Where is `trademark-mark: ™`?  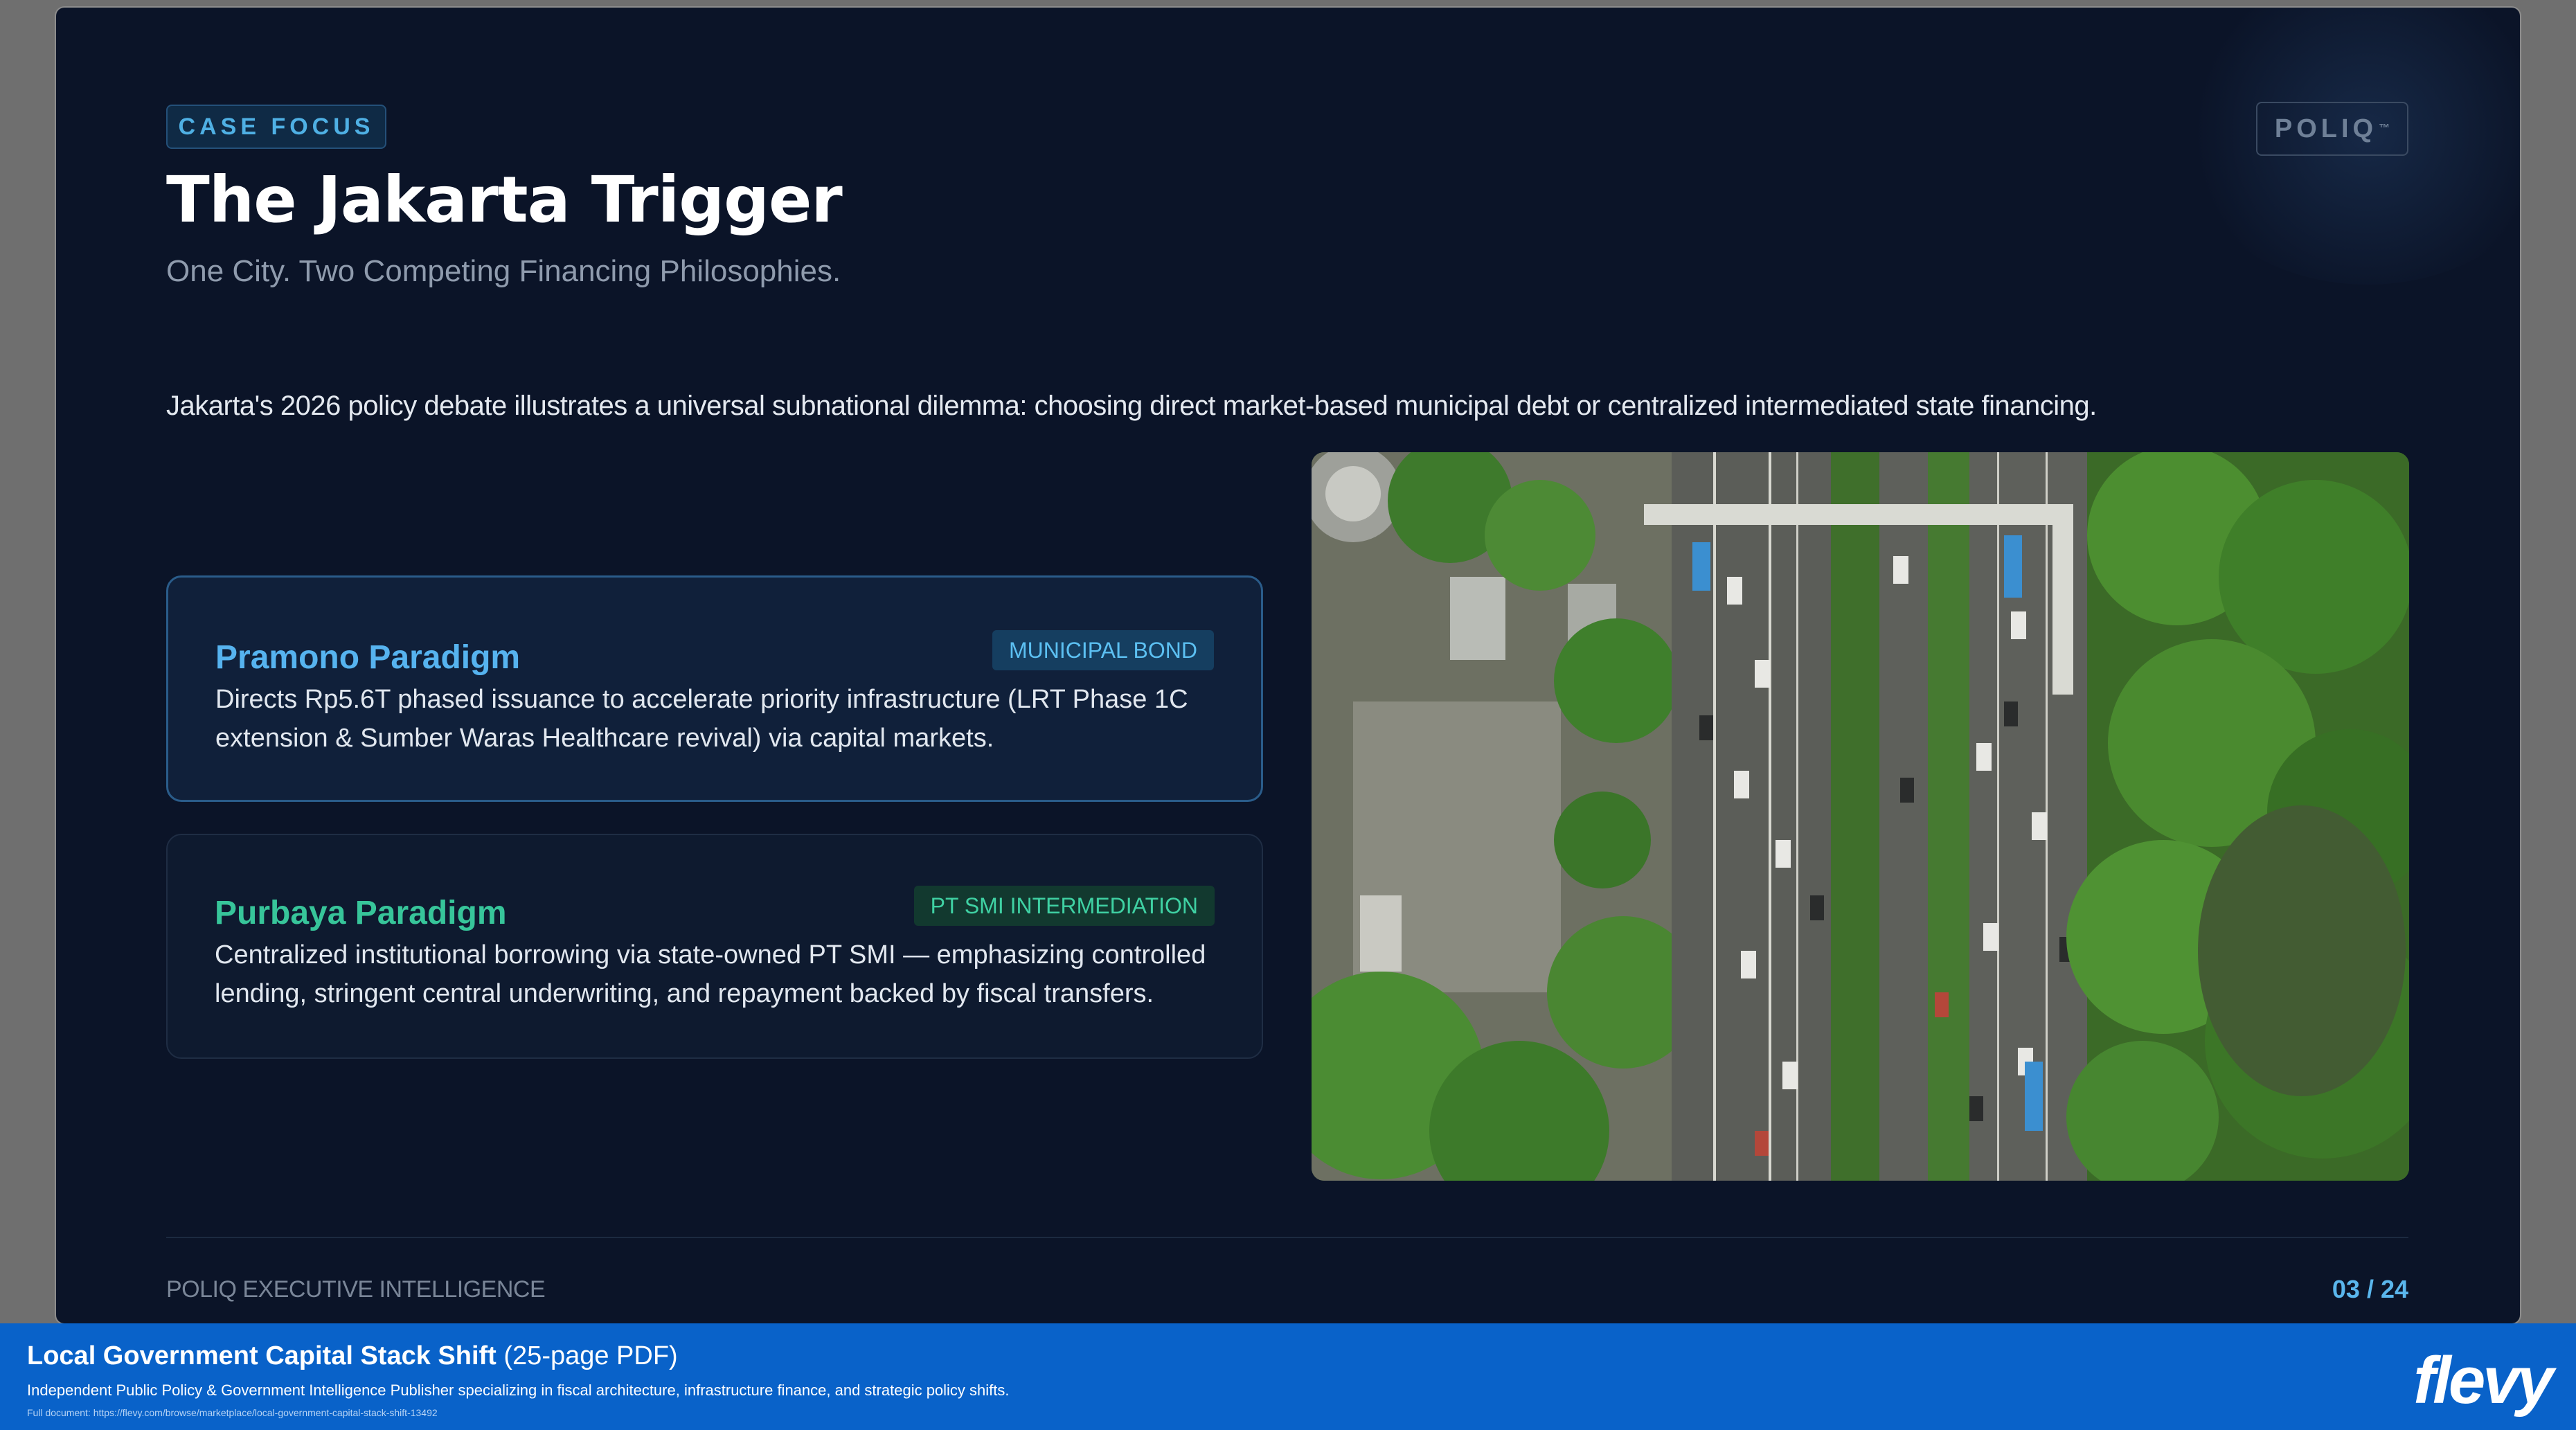 trademark-mark: ™ is located at coordinates (2385, 128).